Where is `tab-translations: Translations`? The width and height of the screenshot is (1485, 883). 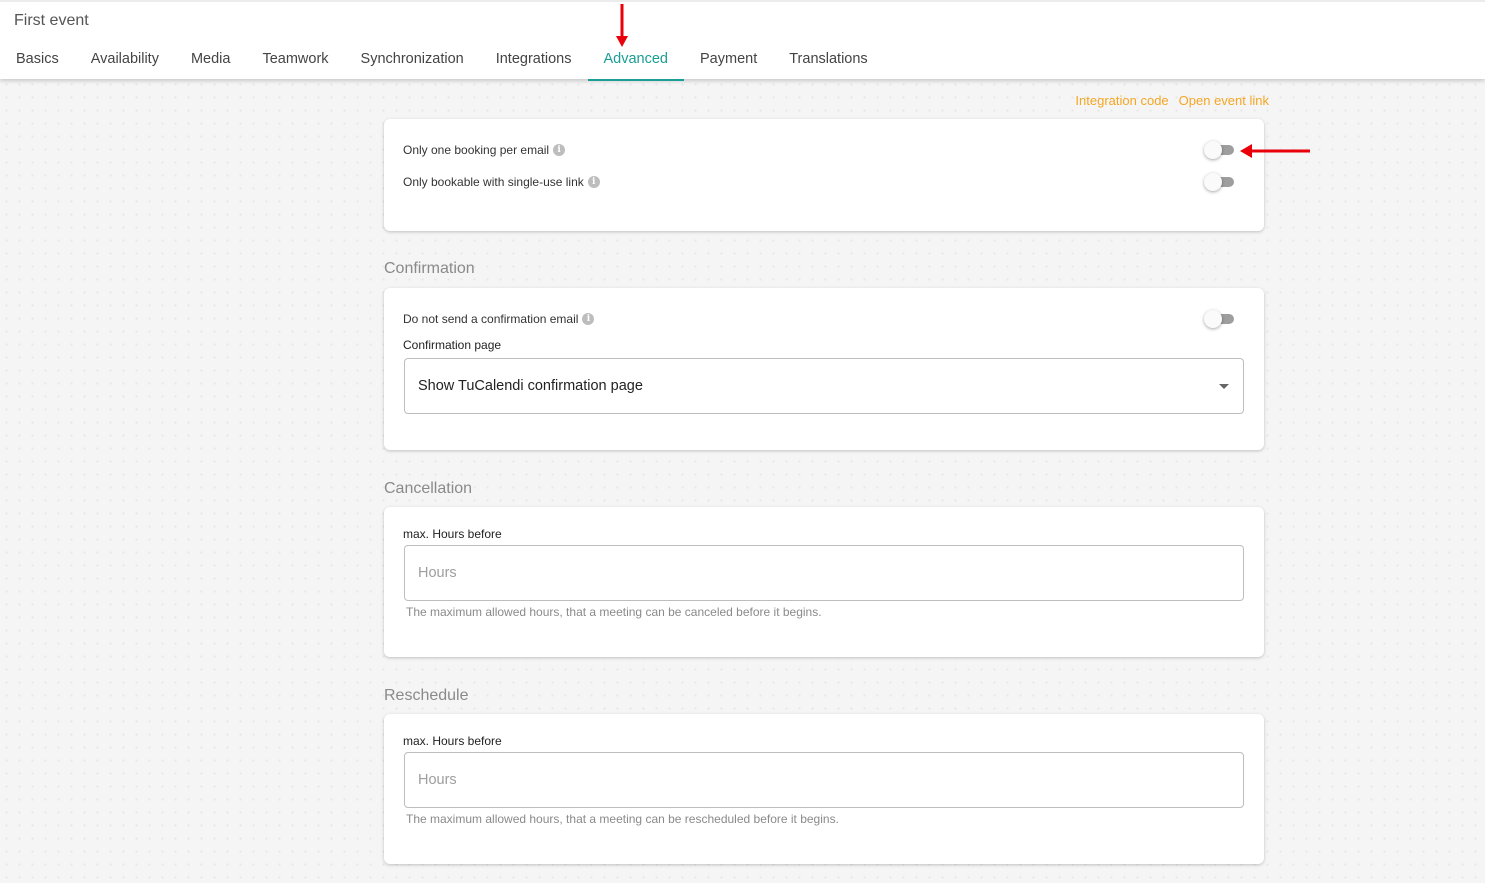 tab-translations: Translations is located at coordinates (828, 58).